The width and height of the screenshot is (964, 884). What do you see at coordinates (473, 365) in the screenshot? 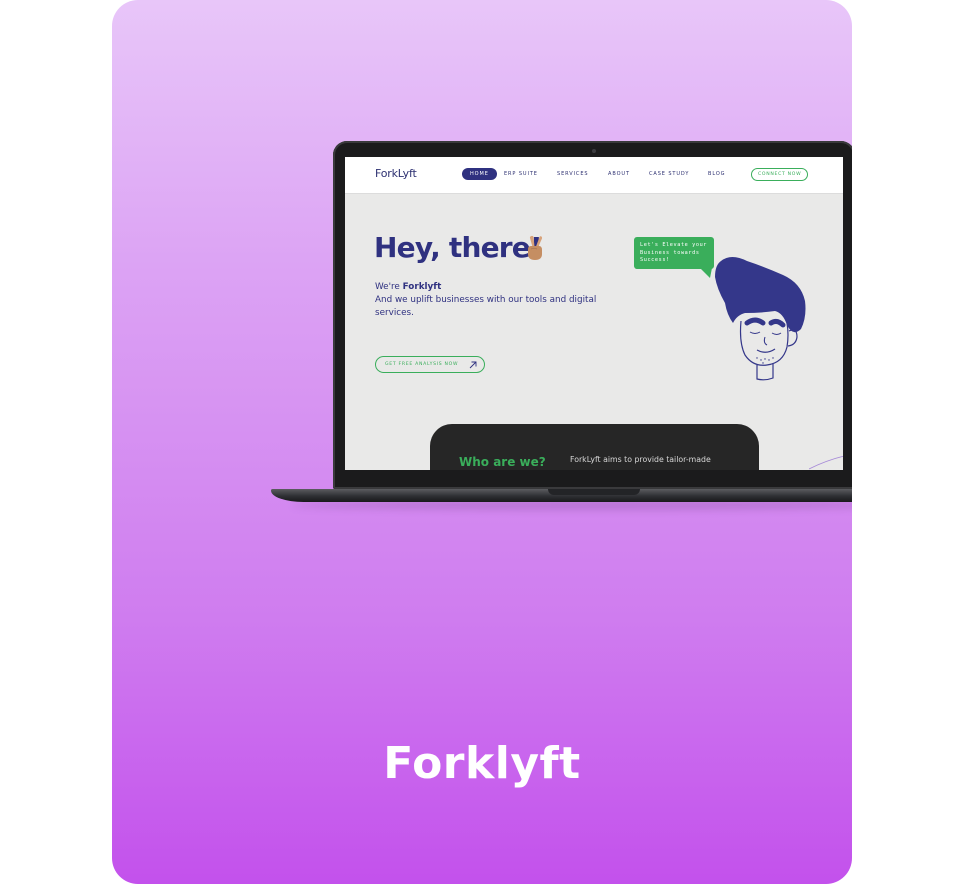
I see `arrow-up-right-icon` at bounding box center [473, 365].